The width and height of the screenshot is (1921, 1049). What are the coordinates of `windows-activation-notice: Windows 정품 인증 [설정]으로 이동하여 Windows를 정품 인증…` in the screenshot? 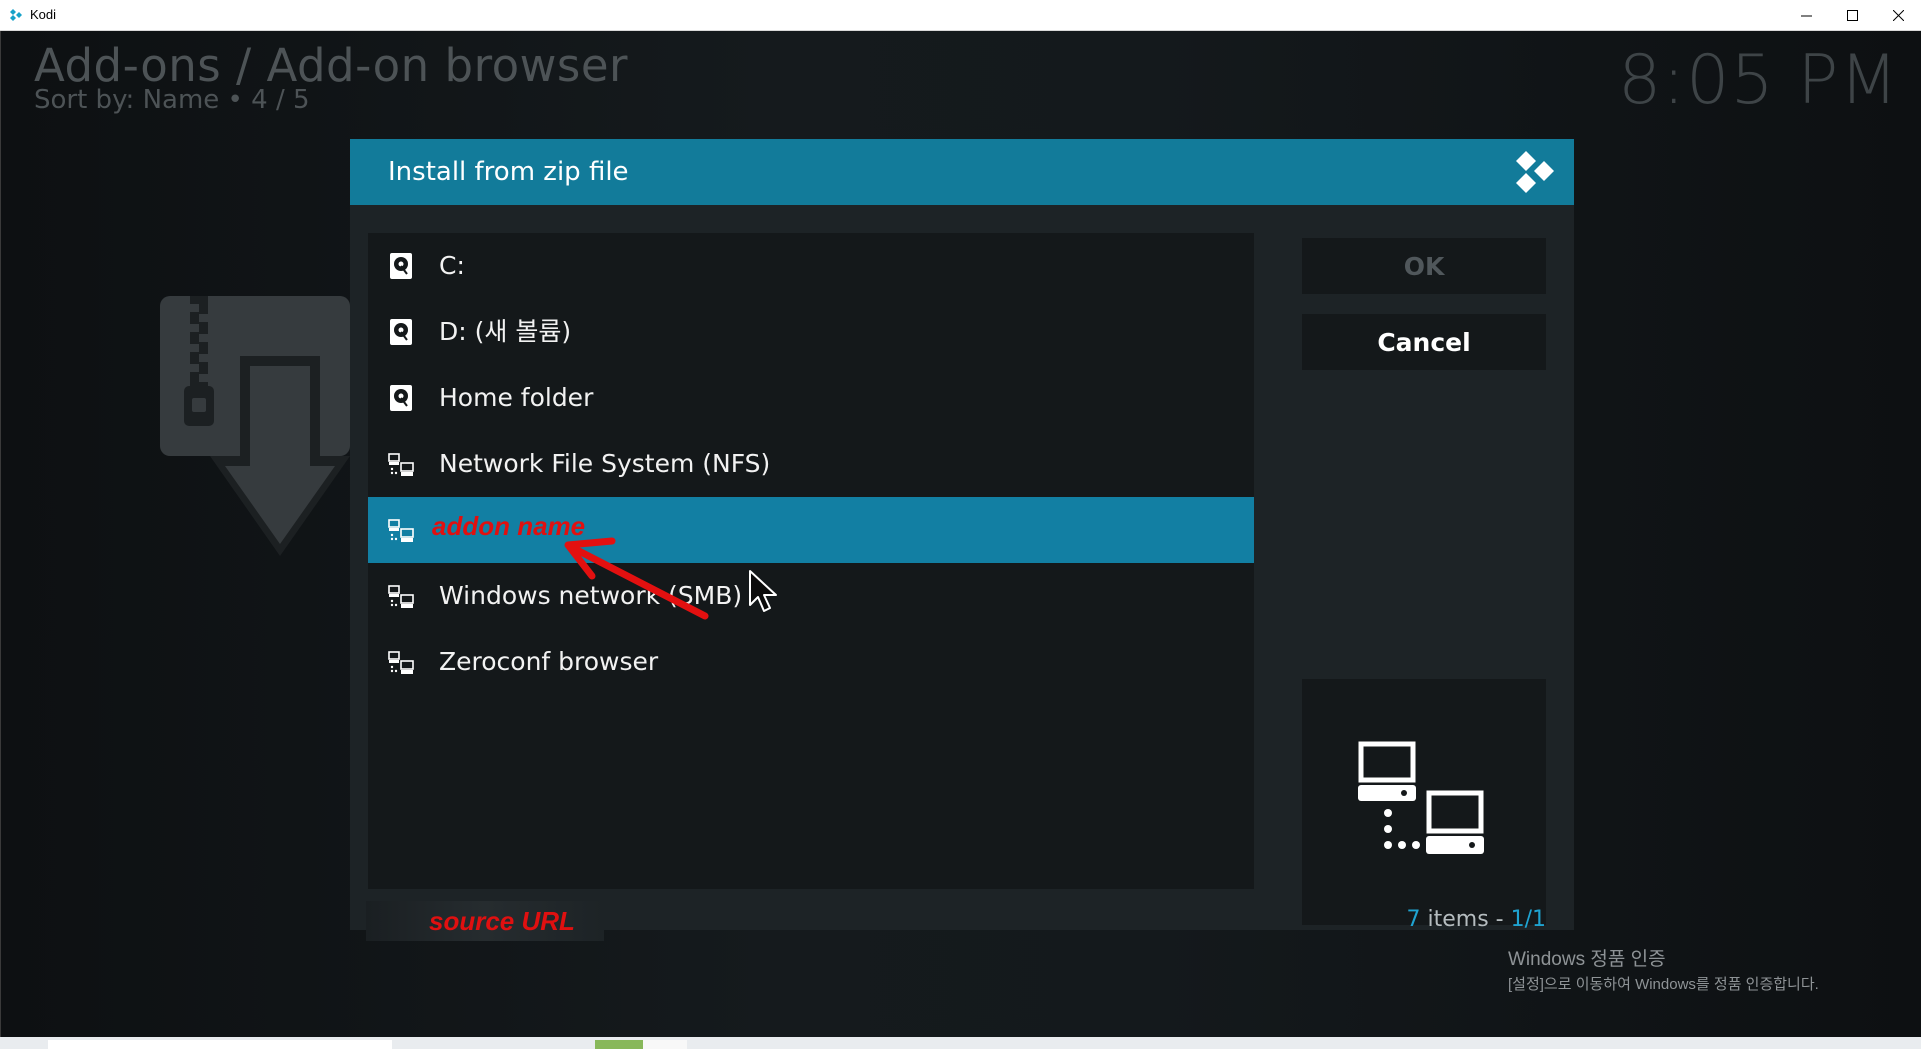 It's located at (1663, 969).